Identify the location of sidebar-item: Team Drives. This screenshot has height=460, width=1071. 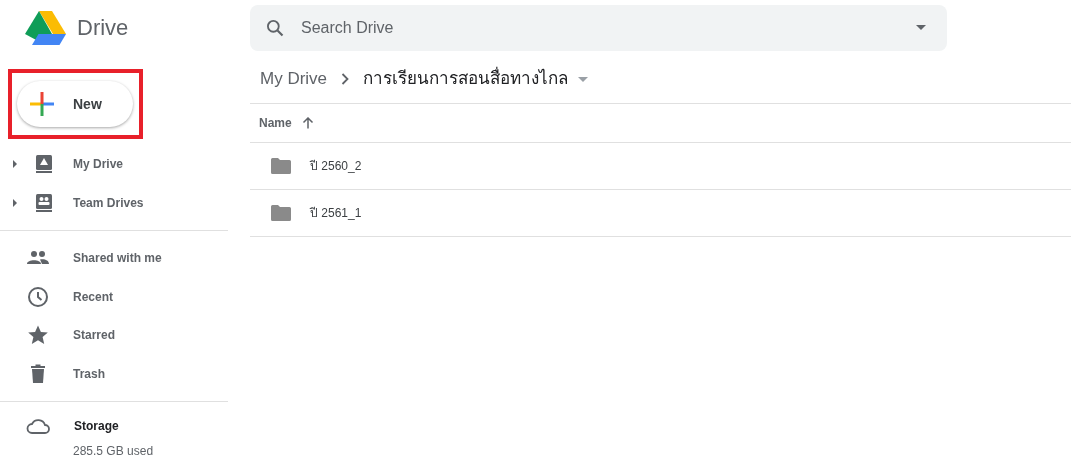
(108, 202).